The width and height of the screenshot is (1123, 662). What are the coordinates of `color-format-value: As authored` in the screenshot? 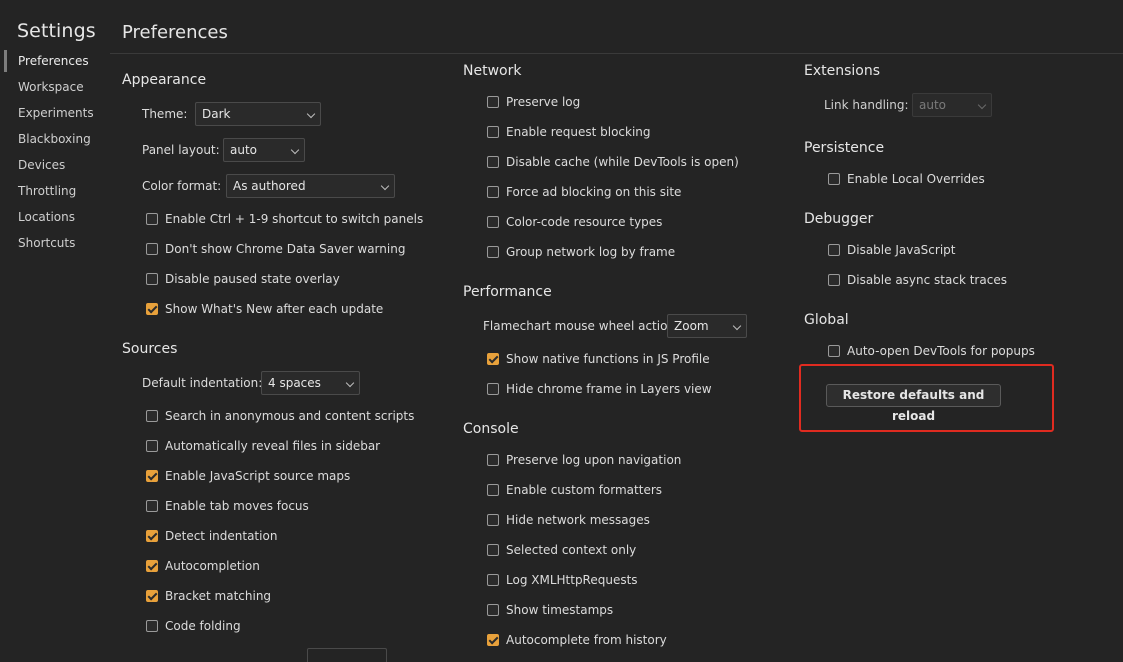 It's located at (269, 186).